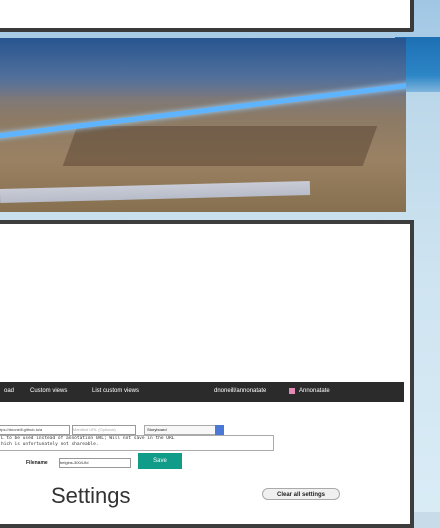 This screenshot has width=440, height=528. I want to click on app-logo-icon, so click(292, 391).